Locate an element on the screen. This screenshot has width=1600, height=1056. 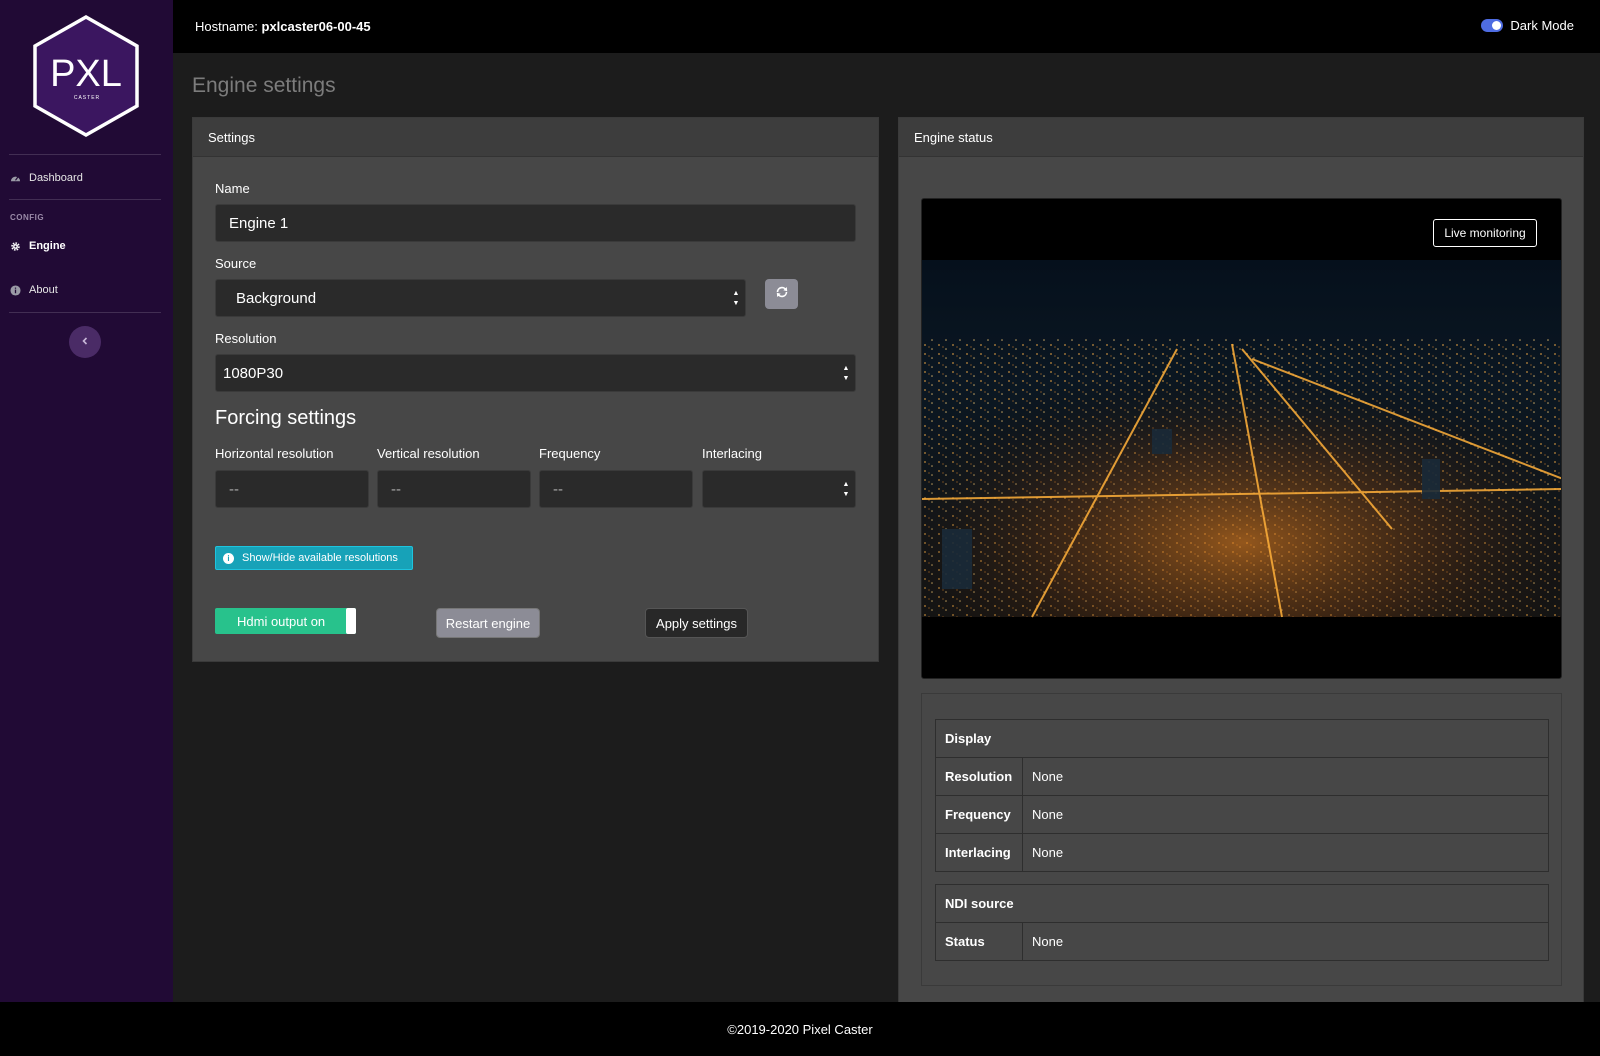
hostname: Hostname: pxlcaster06-00-45 is located at coordinates (283, 26).